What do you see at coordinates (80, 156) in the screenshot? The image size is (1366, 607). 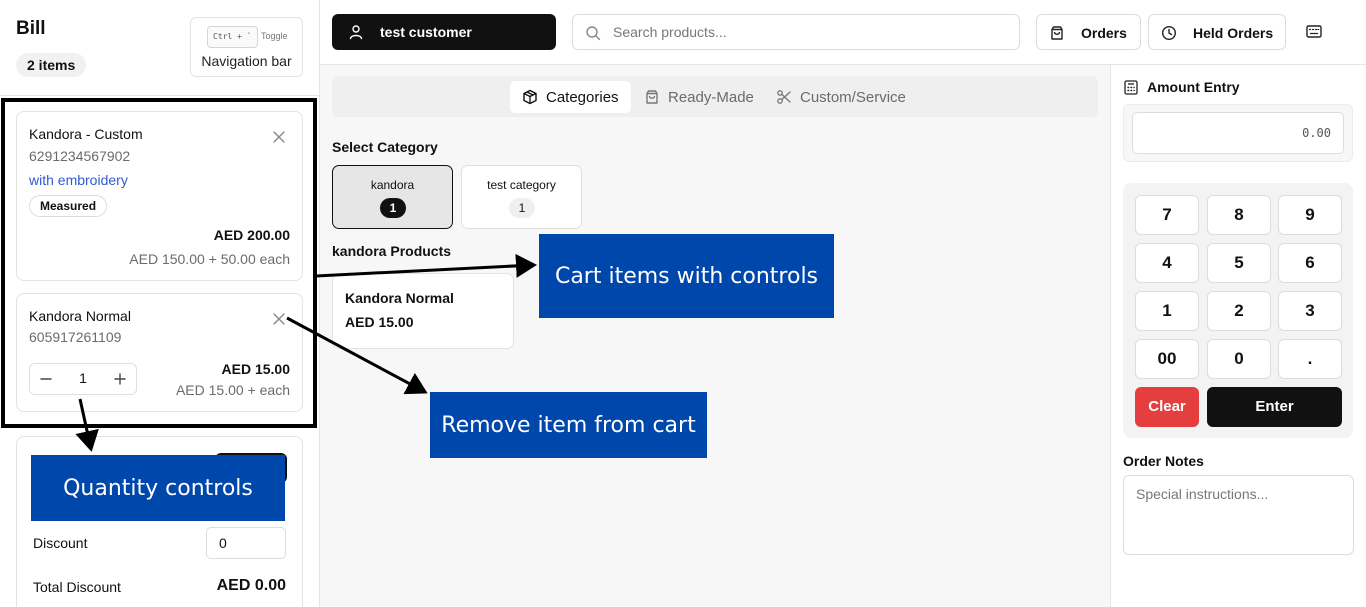 I see `cart-item-code: 6291234567902` at bounding box center [80, 156].